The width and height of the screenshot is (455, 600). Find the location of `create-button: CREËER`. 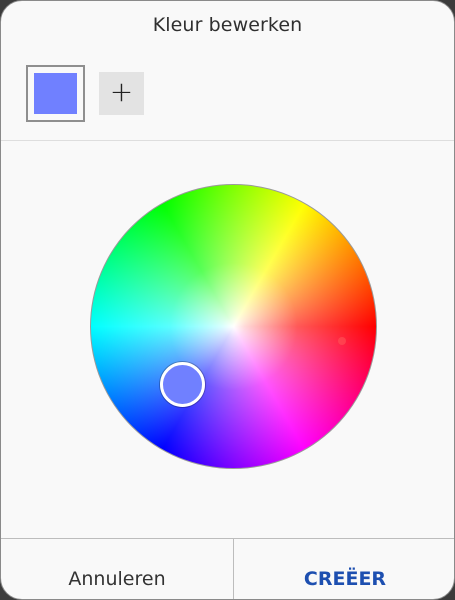

create-button: CREËER is located at coordinates (344, 569).